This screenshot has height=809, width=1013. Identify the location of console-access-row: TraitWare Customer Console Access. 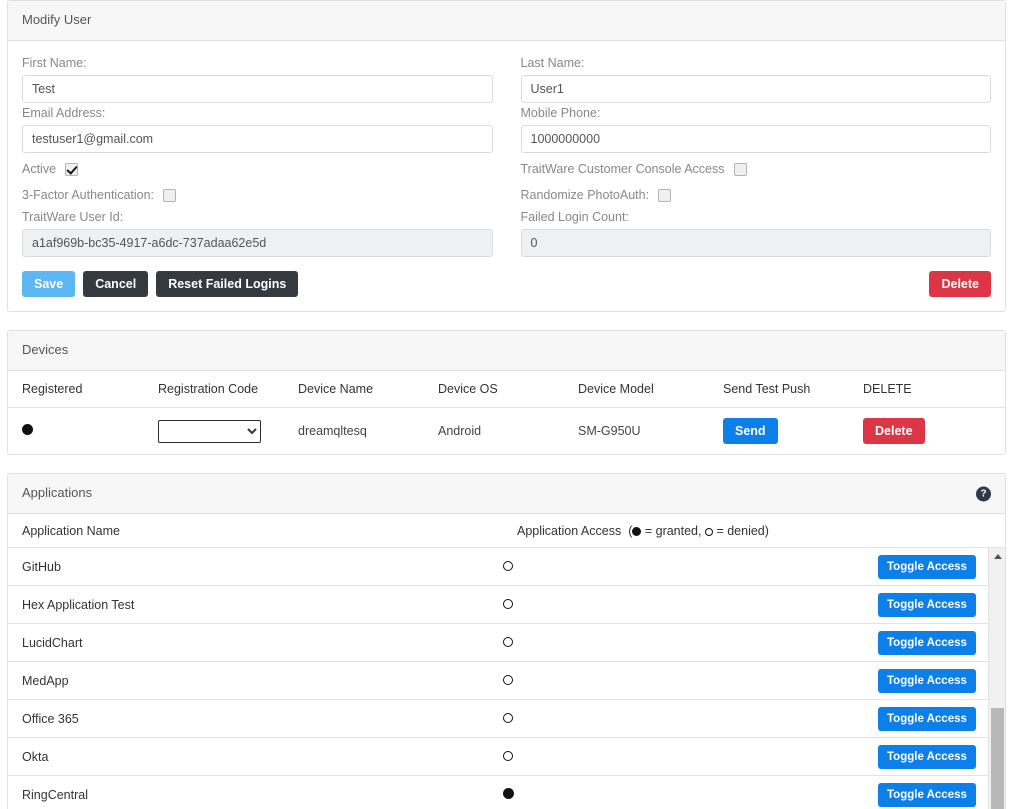
(756, 169).